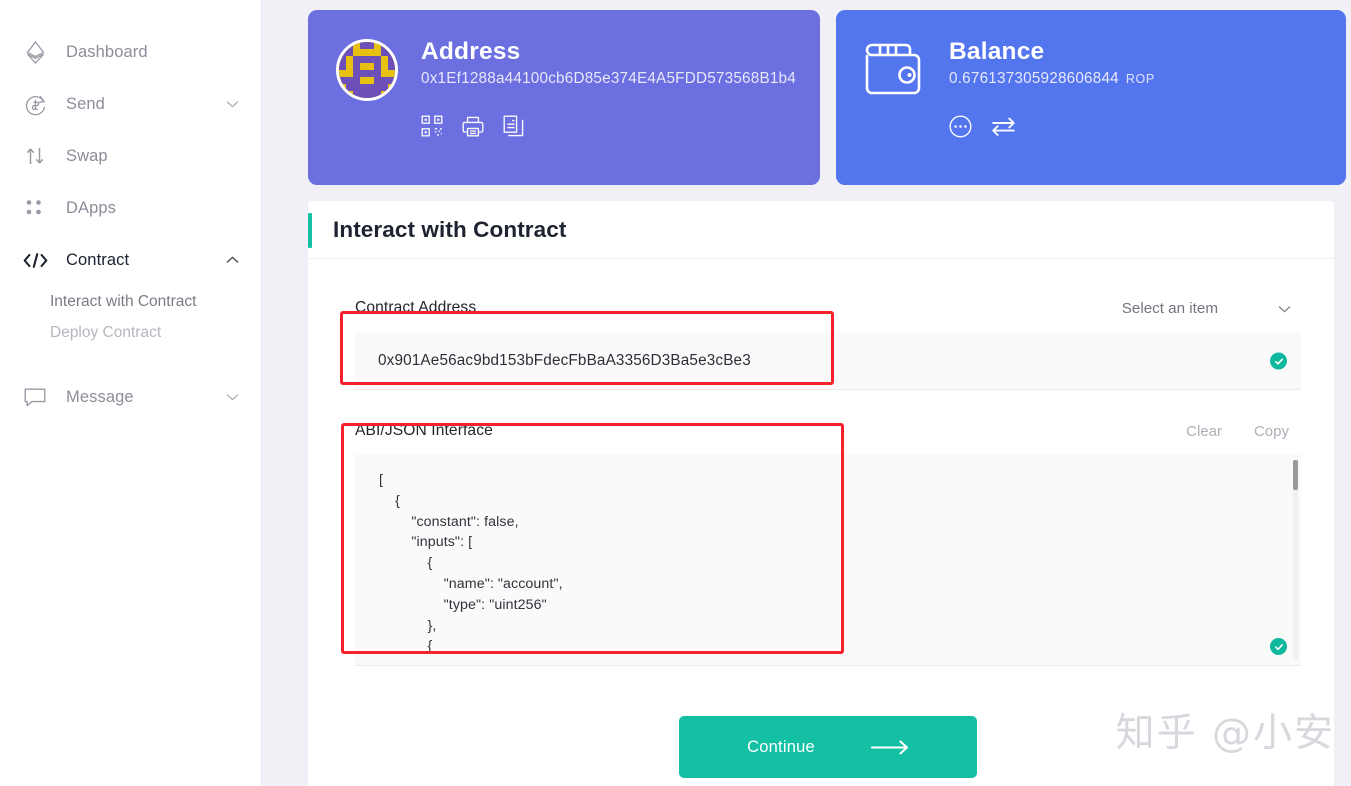 The image size is (1351, 786). Describe the element at coordinates (1169, 308) in the screenshot. I see `select-item-value: Select an item` at that location.